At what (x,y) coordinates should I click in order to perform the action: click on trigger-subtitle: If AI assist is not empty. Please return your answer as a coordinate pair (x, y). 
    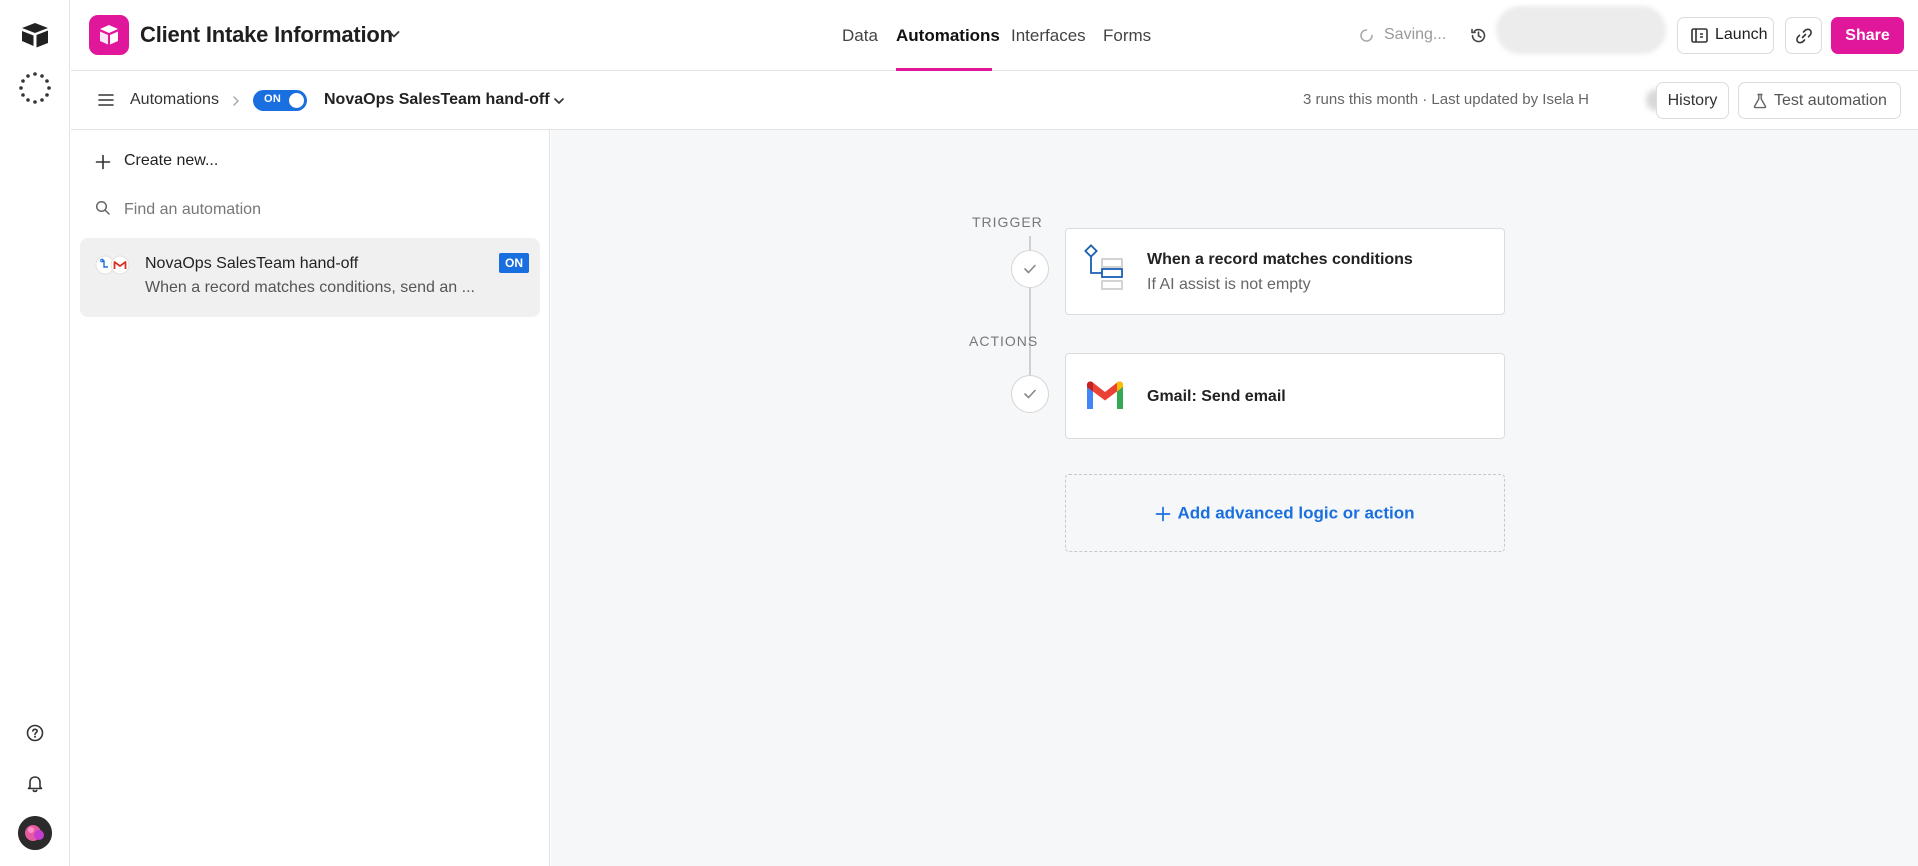
    Looking at the image, I should click on (1229, 284).